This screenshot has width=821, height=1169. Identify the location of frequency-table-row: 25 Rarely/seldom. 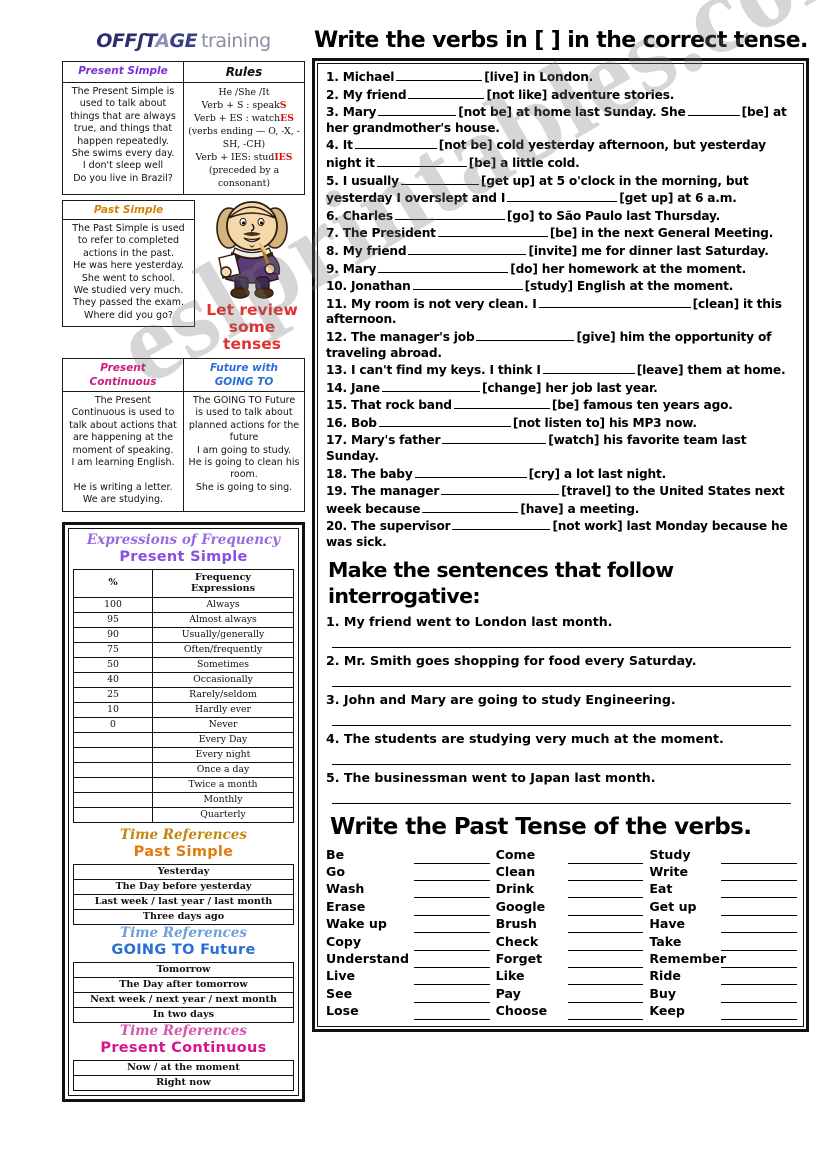
(183, 694).